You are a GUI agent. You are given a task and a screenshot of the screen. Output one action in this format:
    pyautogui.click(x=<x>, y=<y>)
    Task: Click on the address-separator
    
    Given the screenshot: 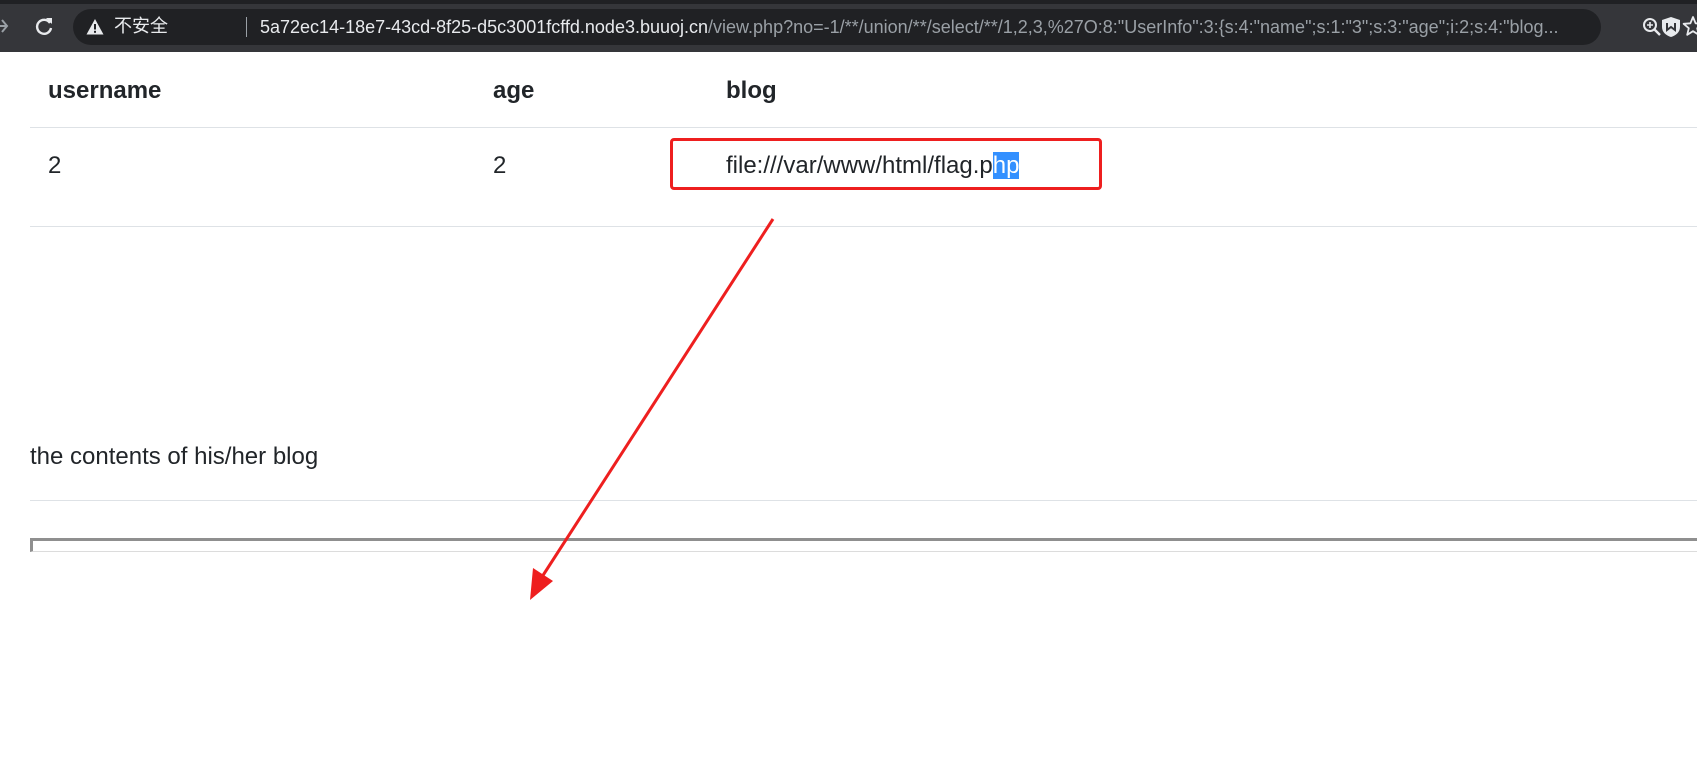 What is the action you would take?
    pyautogui.click(x=246, y=27)
    